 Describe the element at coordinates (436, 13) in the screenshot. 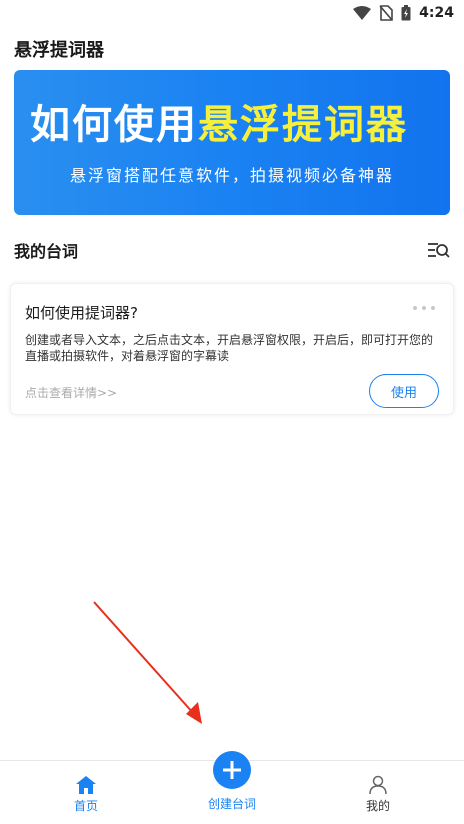

I see `status-time: 4:24` at that location.